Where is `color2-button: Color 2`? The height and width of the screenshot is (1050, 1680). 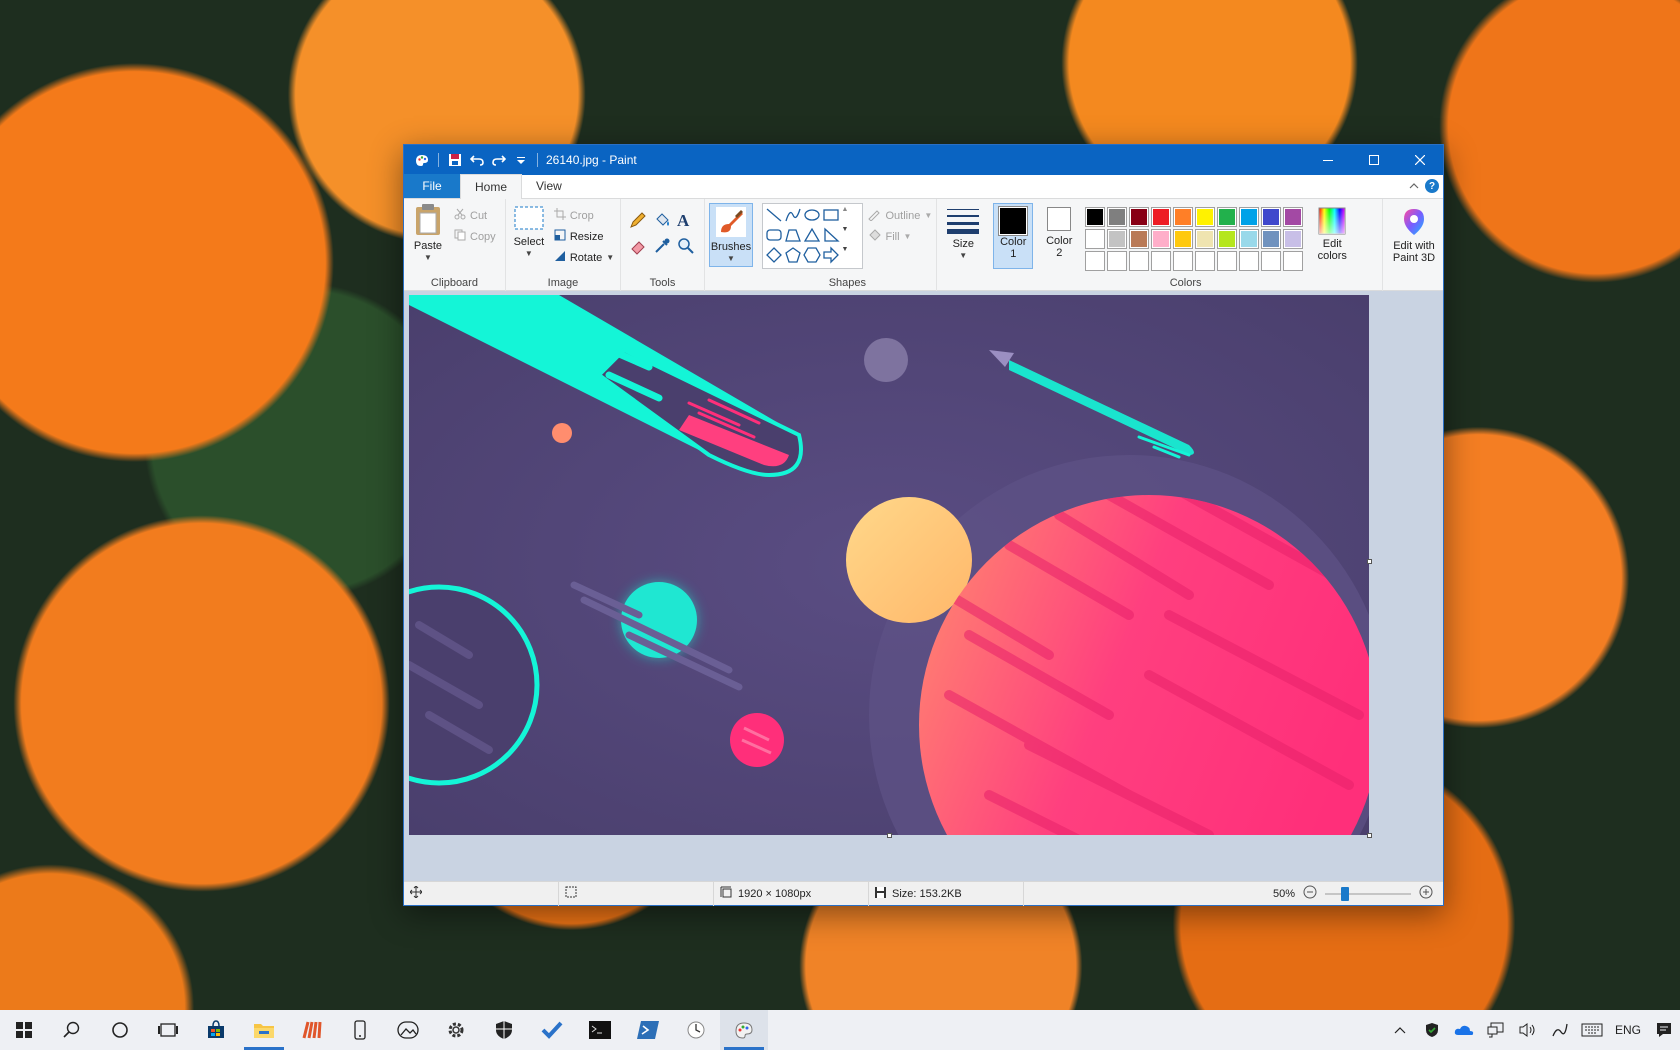
color2-button: Color 2 is located at coordinates (1059, 236).